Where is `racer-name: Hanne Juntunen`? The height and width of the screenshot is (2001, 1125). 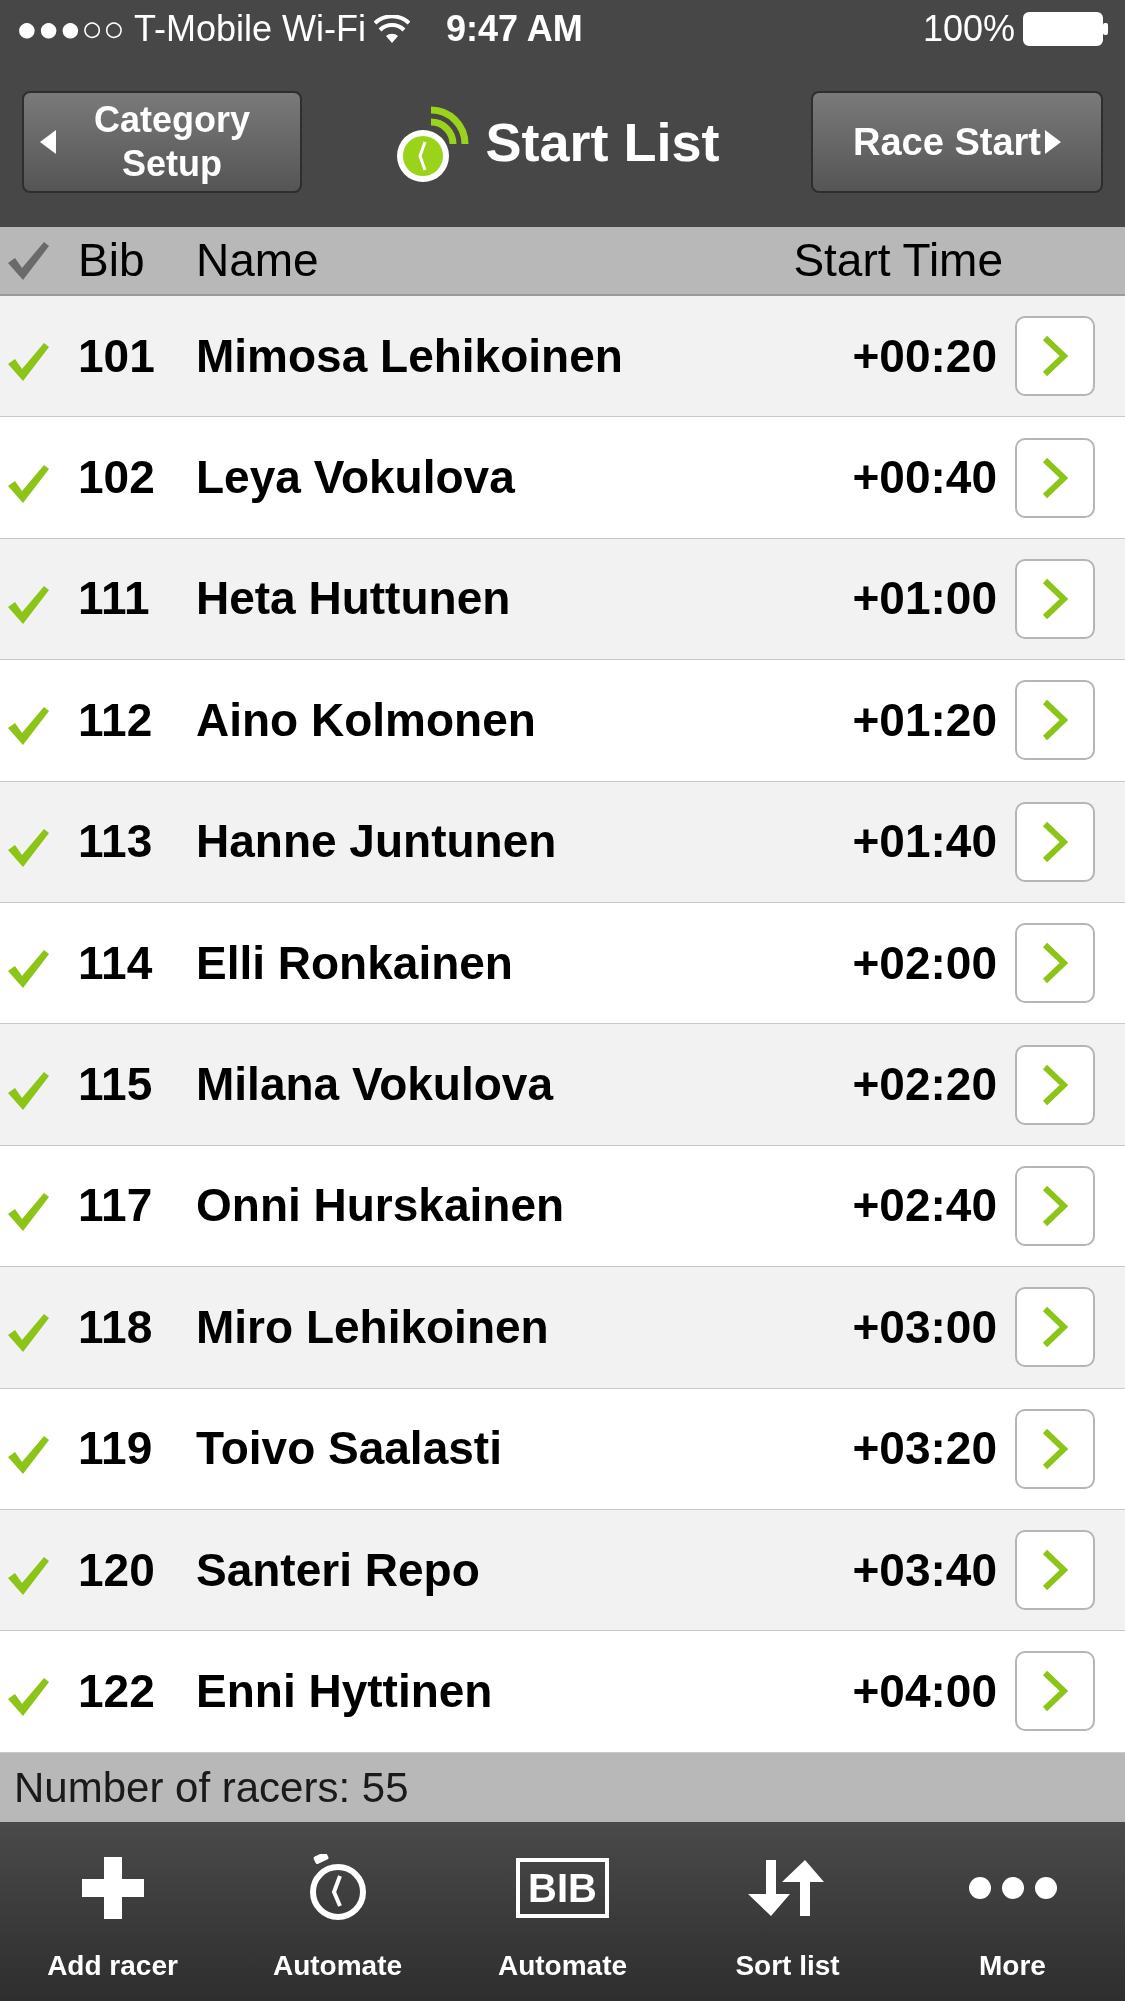 racer-name: Hanne Juntunen is located at coordinates (376, 842).